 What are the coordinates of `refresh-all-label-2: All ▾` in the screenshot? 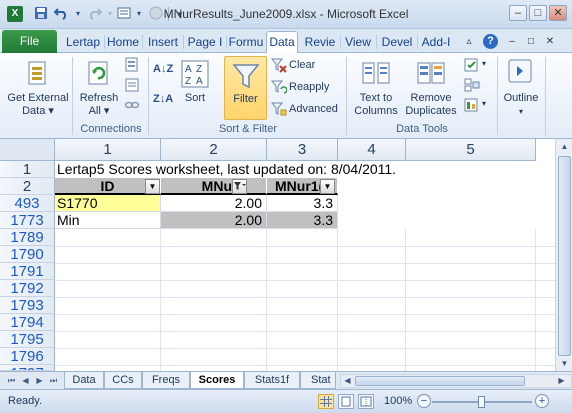 It's located at (99, 111).